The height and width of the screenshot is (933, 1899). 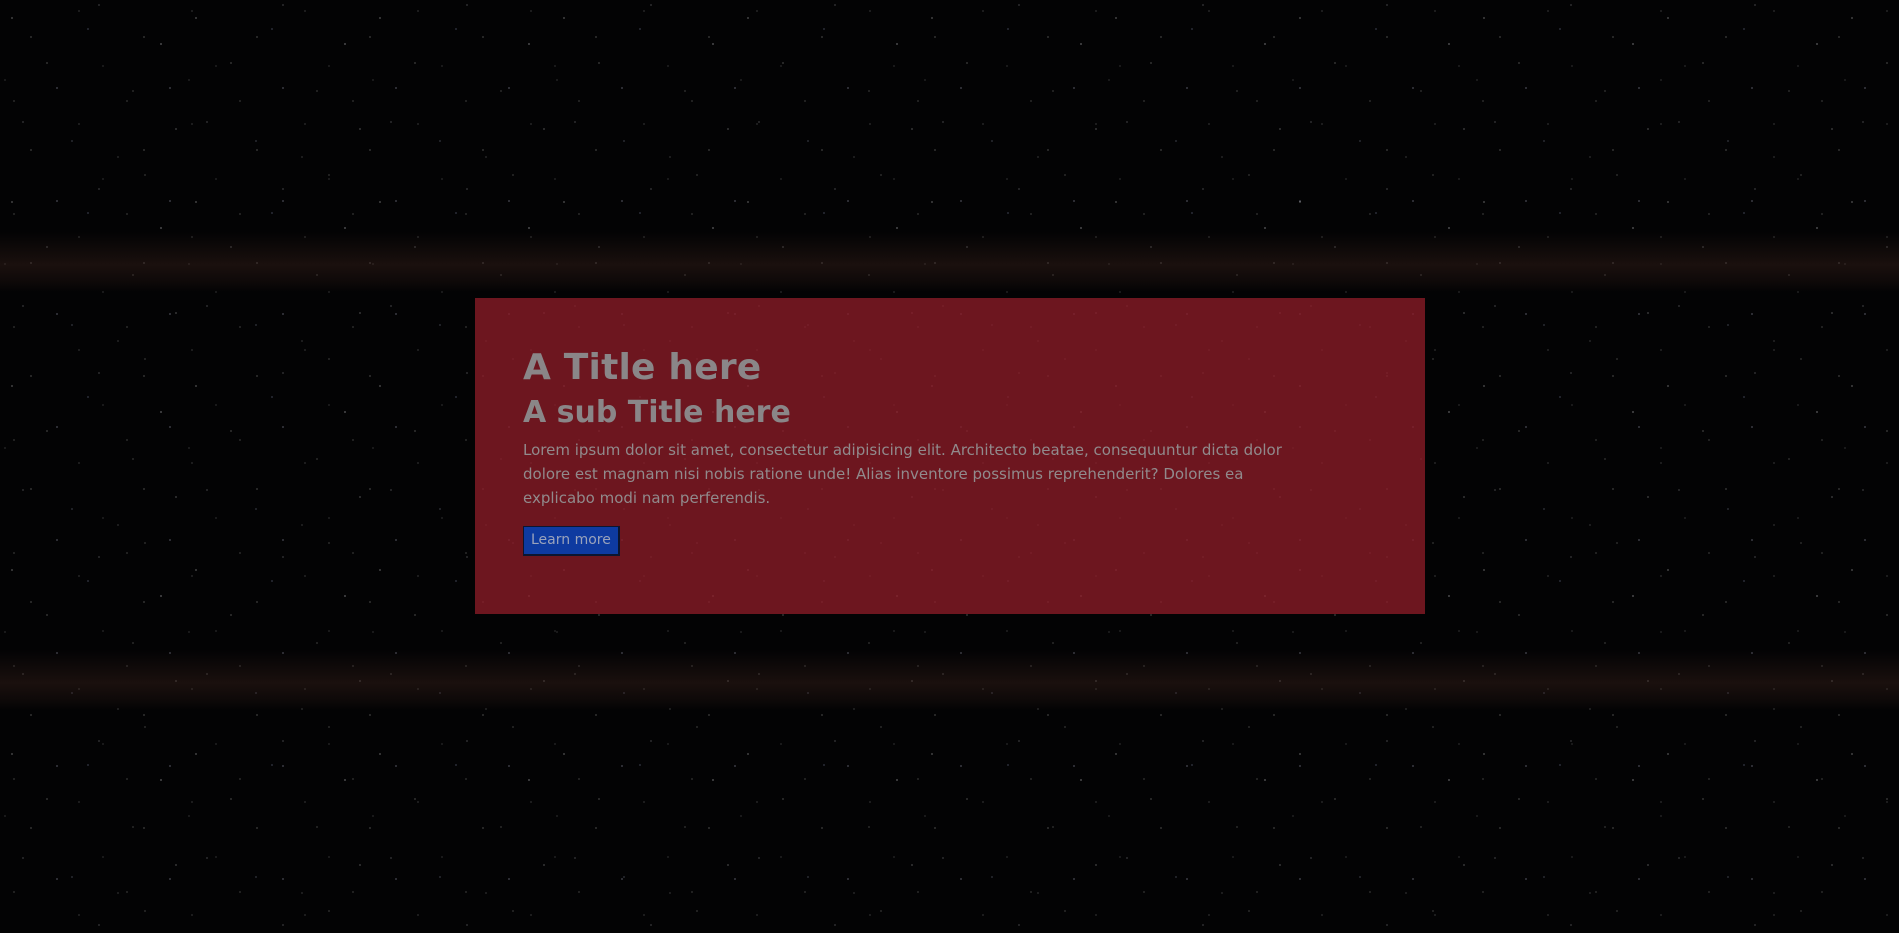 What do you see at coordinates (571, 541) in the screenshot?
I see `learn-more-button: Learn more` at bounding box center [571, 541].